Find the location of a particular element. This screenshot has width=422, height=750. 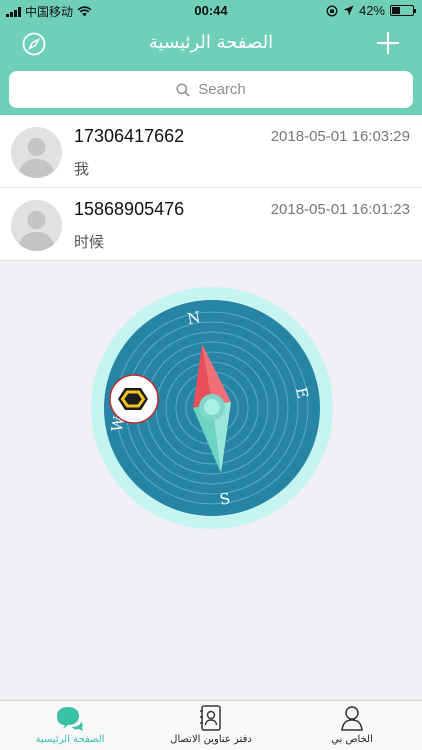

contact-number: 15868905476 is located at coordinates (129, 209).